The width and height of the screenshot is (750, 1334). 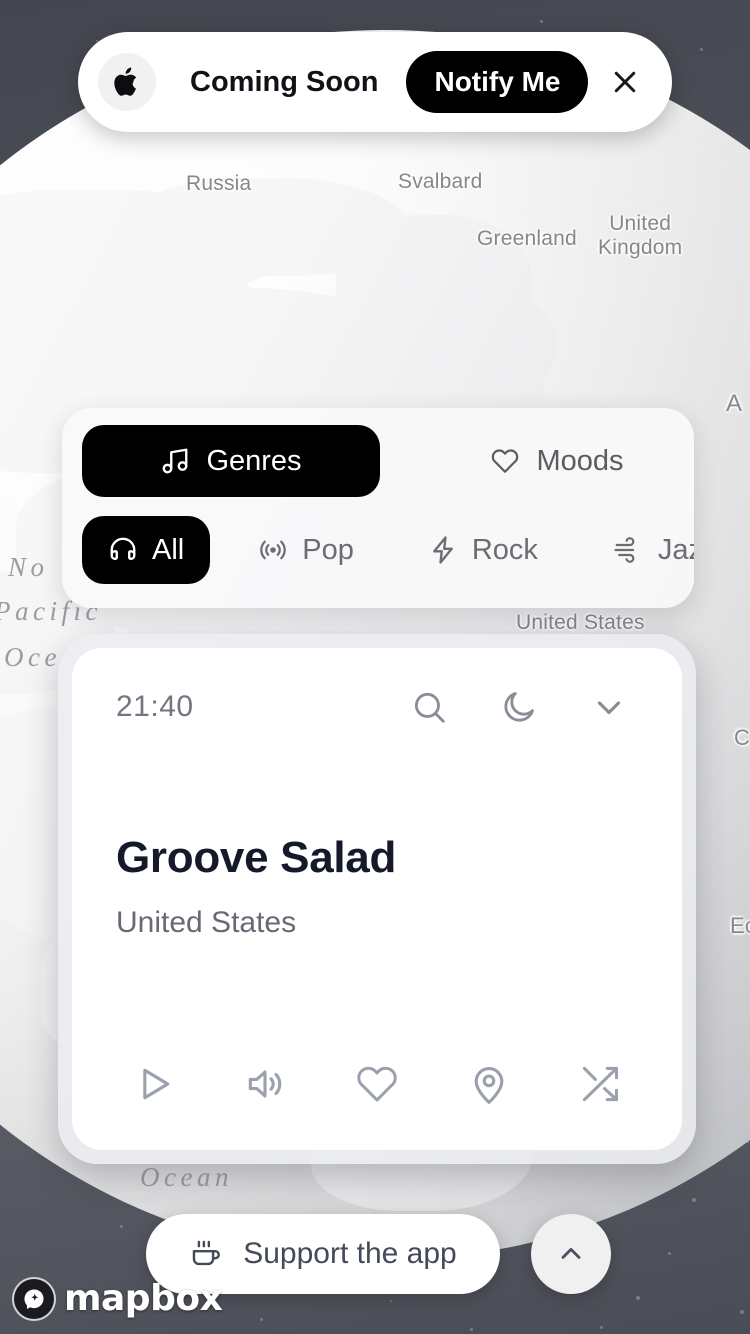 I want to click on map-label: United Kingdom, so click(x=640, y=235).